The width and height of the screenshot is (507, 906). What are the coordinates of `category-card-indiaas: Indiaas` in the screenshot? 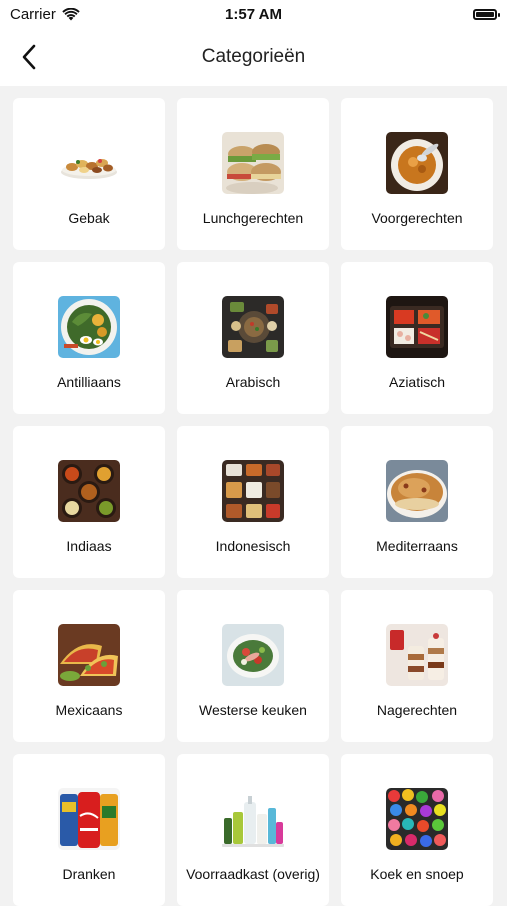 It's located at (89, 502).